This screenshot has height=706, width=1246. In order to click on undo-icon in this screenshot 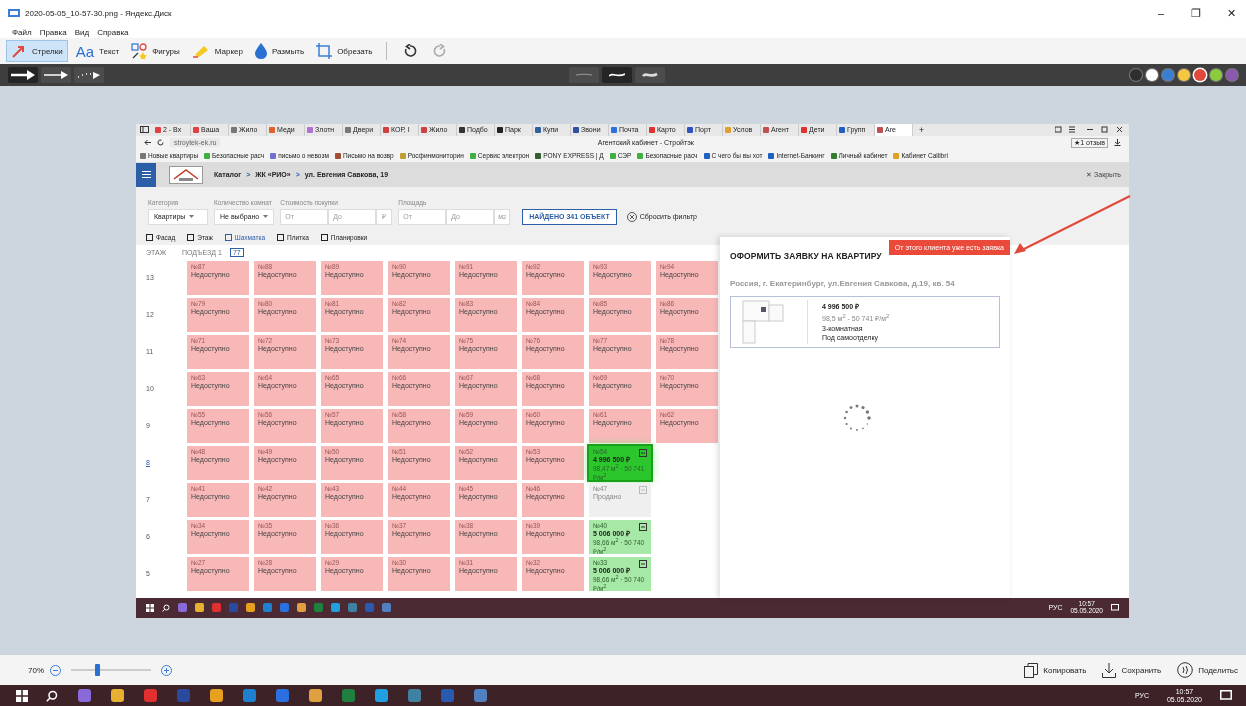, I will do `click(410, 51)`.